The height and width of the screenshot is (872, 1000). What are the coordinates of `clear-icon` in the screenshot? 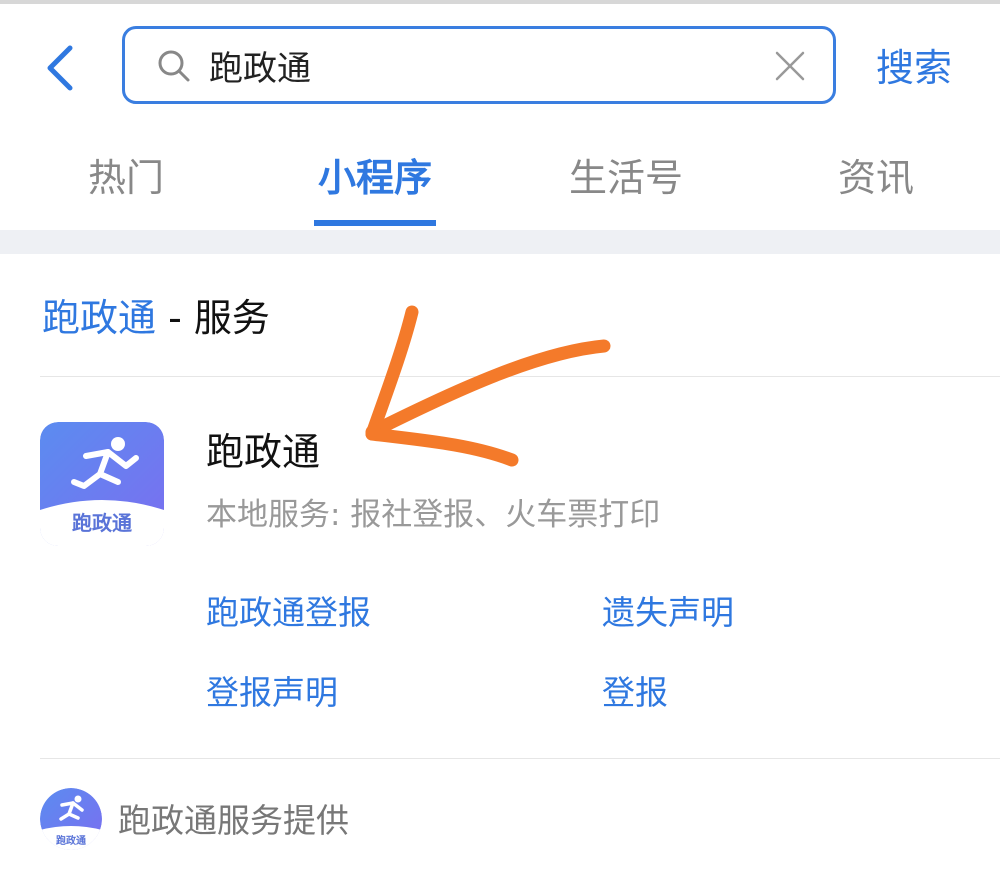 It's located at (790, 66).